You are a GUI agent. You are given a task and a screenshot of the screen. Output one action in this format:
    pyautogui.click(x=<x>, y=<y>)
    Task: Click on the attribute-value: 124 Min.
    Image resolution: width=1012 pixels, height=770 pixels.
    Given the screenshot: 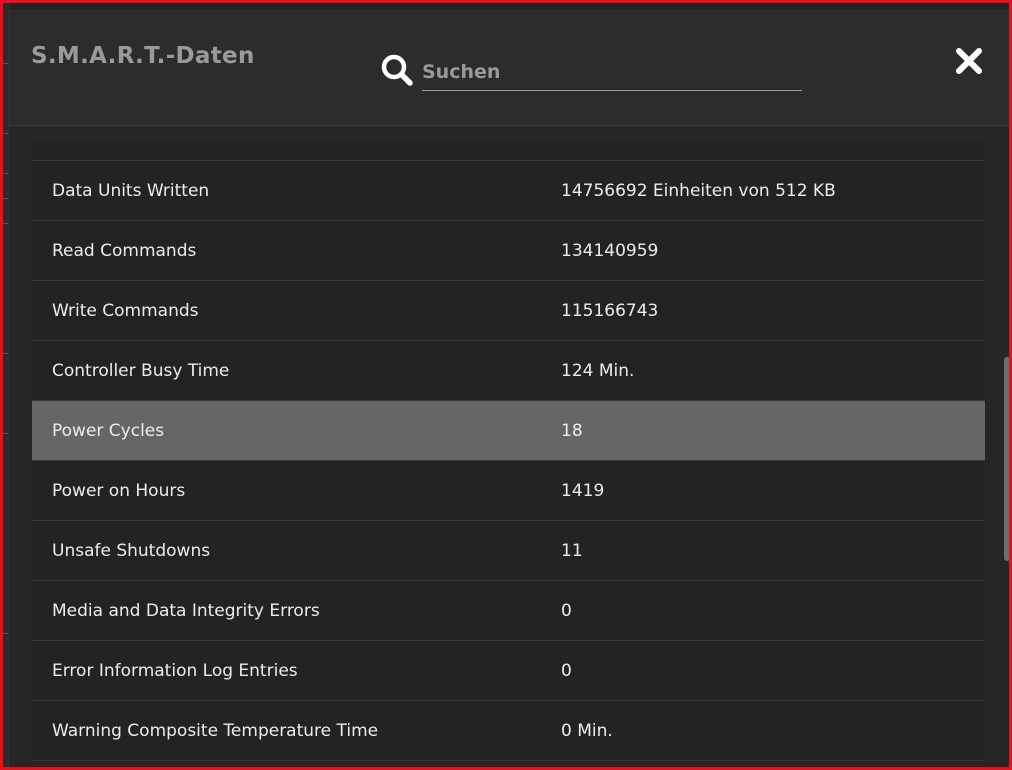 What is the action you would take?
    pyautogui.click(x=598, y=370)
    